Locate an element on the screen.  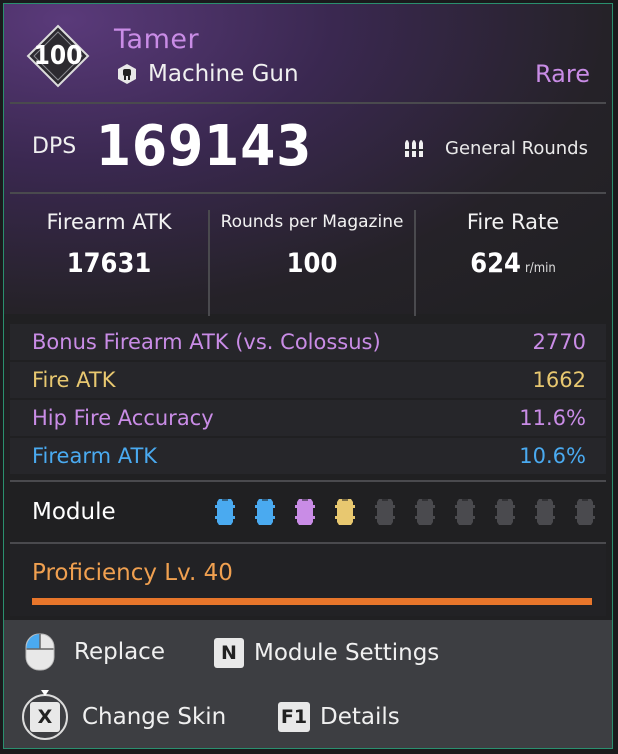
bonus-row: Fire ATK 1662 is located at coordinates (308, 380).